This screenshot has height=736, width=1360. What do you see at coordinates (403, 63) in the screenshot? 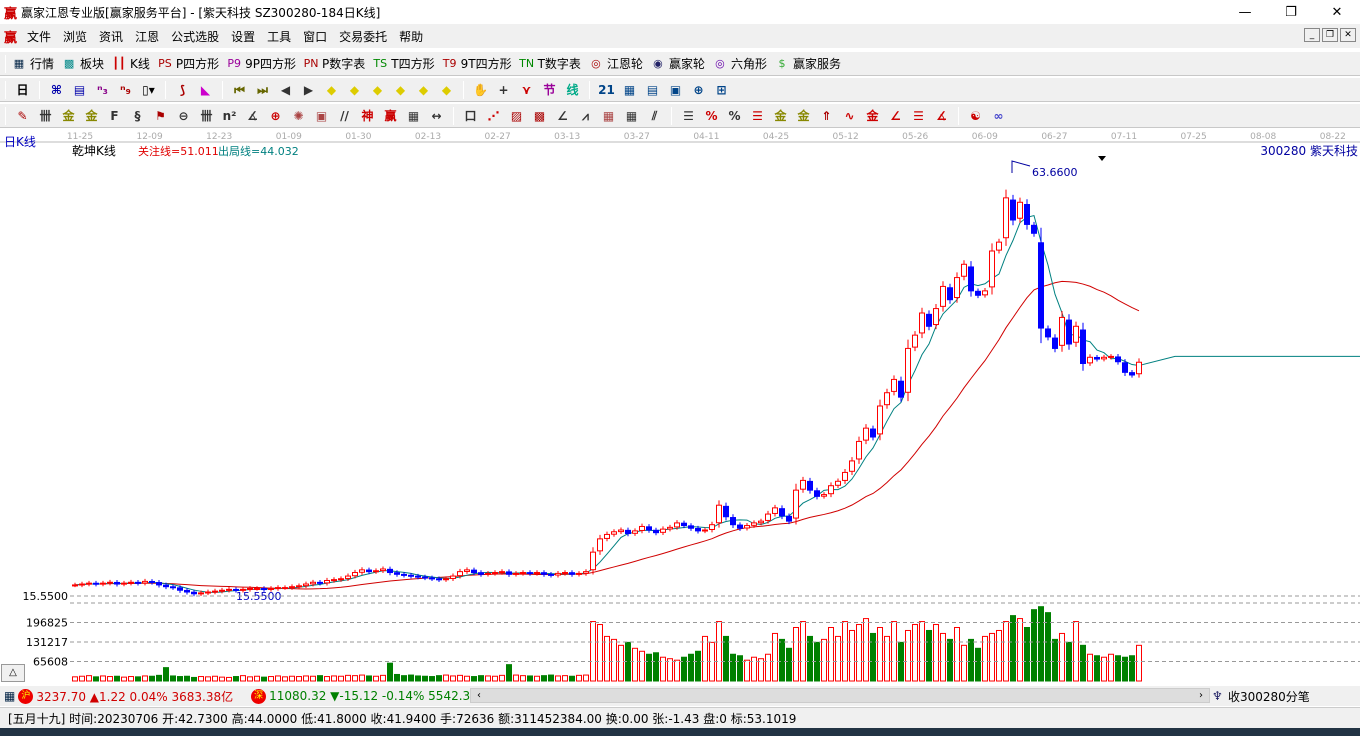
I see `toolbar-button-ts: TS T四方形` at bounding box center [403, 63].